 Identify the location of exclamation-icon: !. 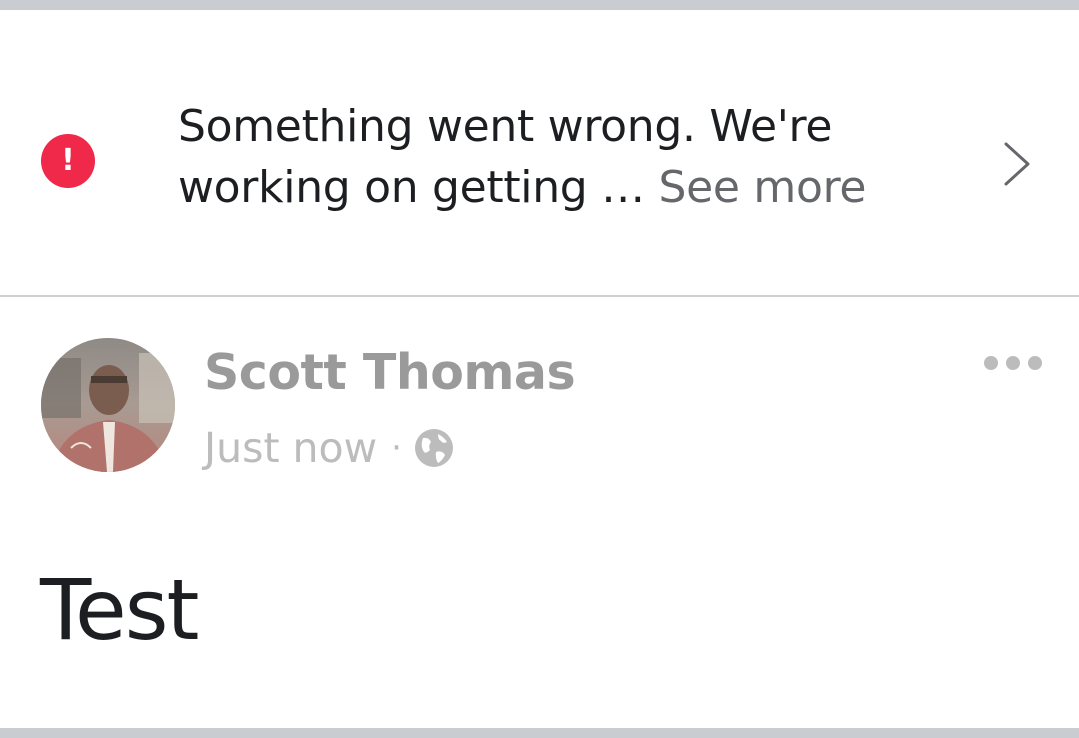
(68, 161).